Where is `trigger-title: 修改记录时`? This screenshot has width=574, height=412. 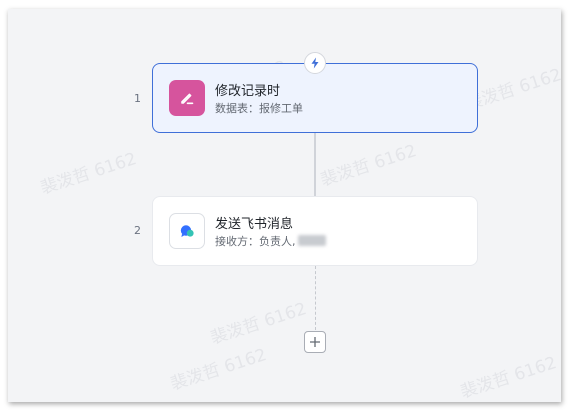
trigger-title: 修改记录时 is located at coordinates (248, 91).